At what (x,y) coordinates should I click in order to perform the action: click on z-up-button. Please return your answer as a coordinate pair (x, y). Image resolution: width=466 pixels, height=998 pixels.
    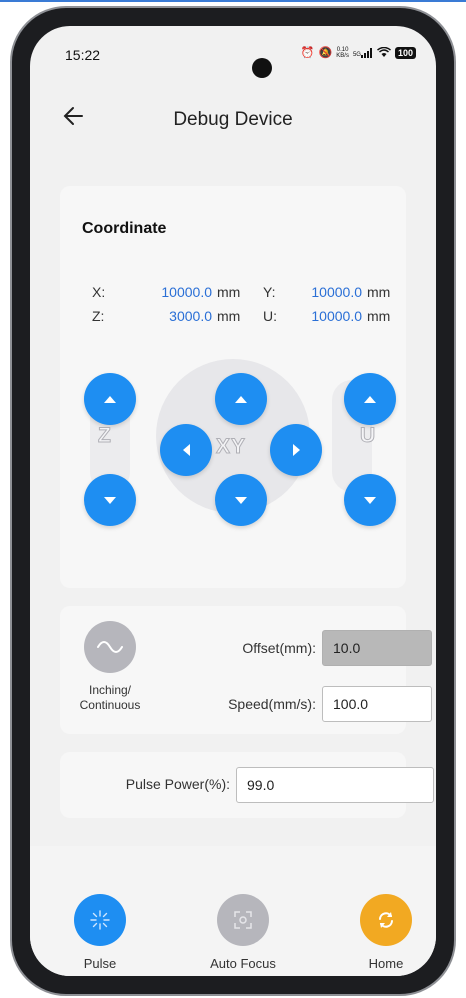
    Looking at the image, I should click on (110, 399).